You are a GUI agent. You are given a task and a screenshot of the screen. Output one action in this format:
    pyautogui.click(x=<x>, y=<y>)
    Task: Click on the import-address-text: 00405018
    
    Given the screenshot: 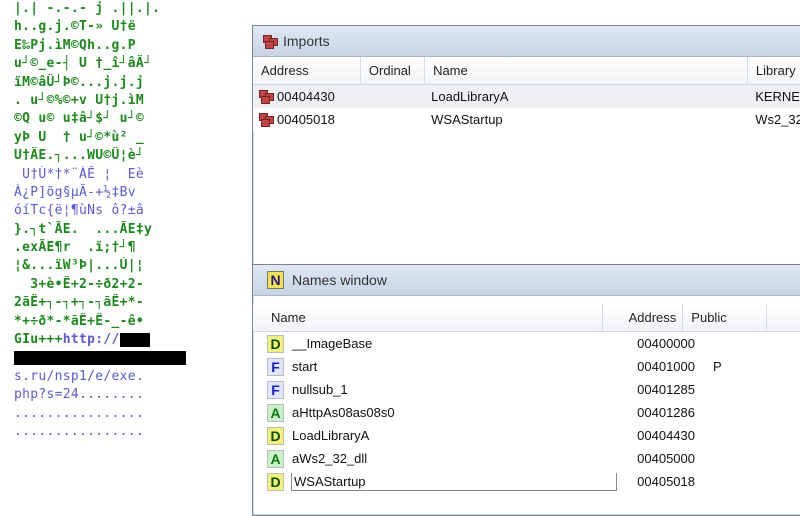 What is the action you would take?
    pyautogui.click(x=306, y=119)
    